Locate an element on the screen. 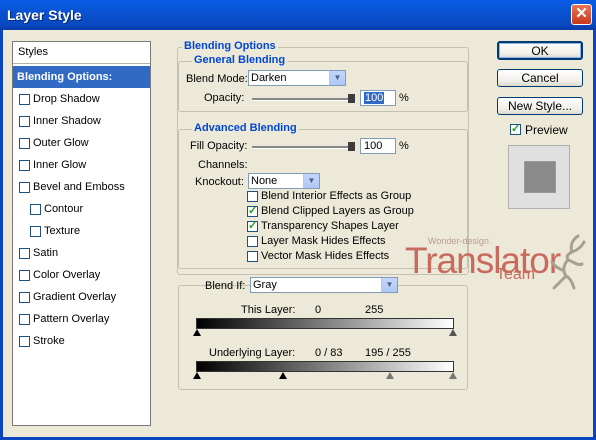 This screenshot has width=596, height=440. this-layer-gradient is located at coordinates (325, 323).